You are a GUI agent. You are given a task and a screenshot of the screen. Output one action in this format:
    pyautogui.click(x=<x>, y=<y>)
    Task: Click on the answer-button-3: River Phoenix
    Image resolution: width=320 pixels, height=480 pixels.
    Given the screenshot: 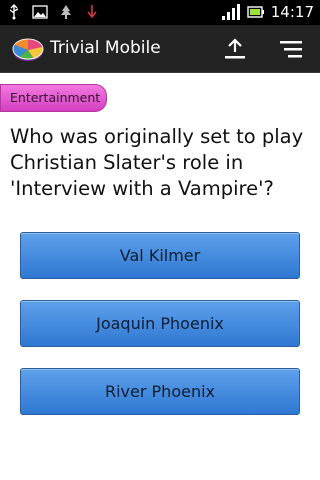 What is the action you would take?
    pyautogui.click(x=160, y=391)
    